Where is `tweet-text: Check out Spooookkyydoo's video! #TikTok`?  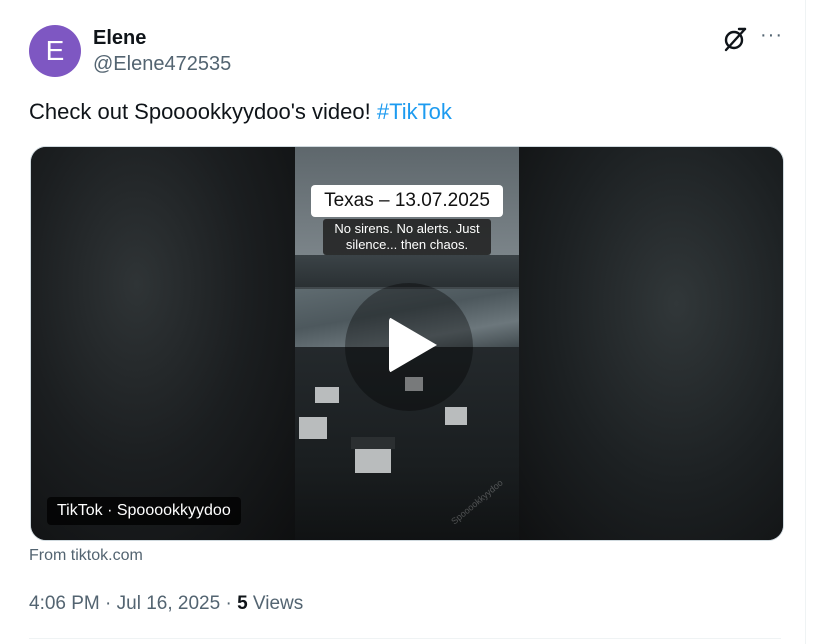 tweet-text: Check out Spooookkyydoo's video! #TikTok is located at coordinates (240, 112).